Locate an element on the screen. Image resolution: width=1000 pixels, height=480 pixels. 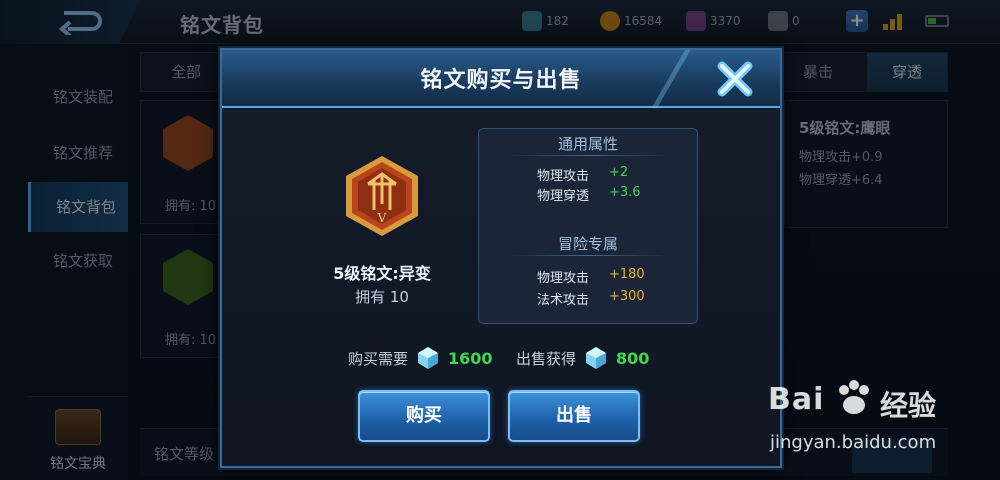
stat-value: +180 is located at coordinates (627, 274).